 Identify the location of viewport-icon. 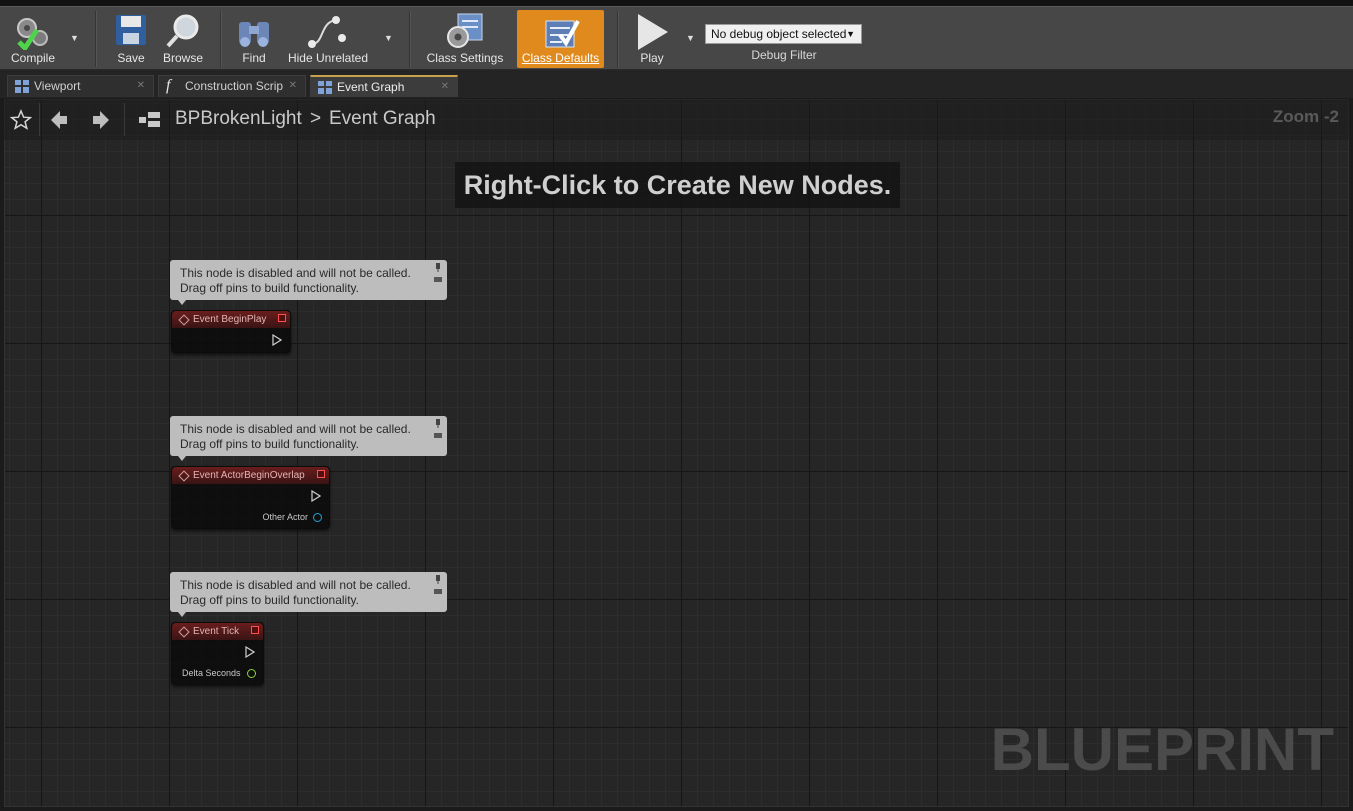
(22, 86).